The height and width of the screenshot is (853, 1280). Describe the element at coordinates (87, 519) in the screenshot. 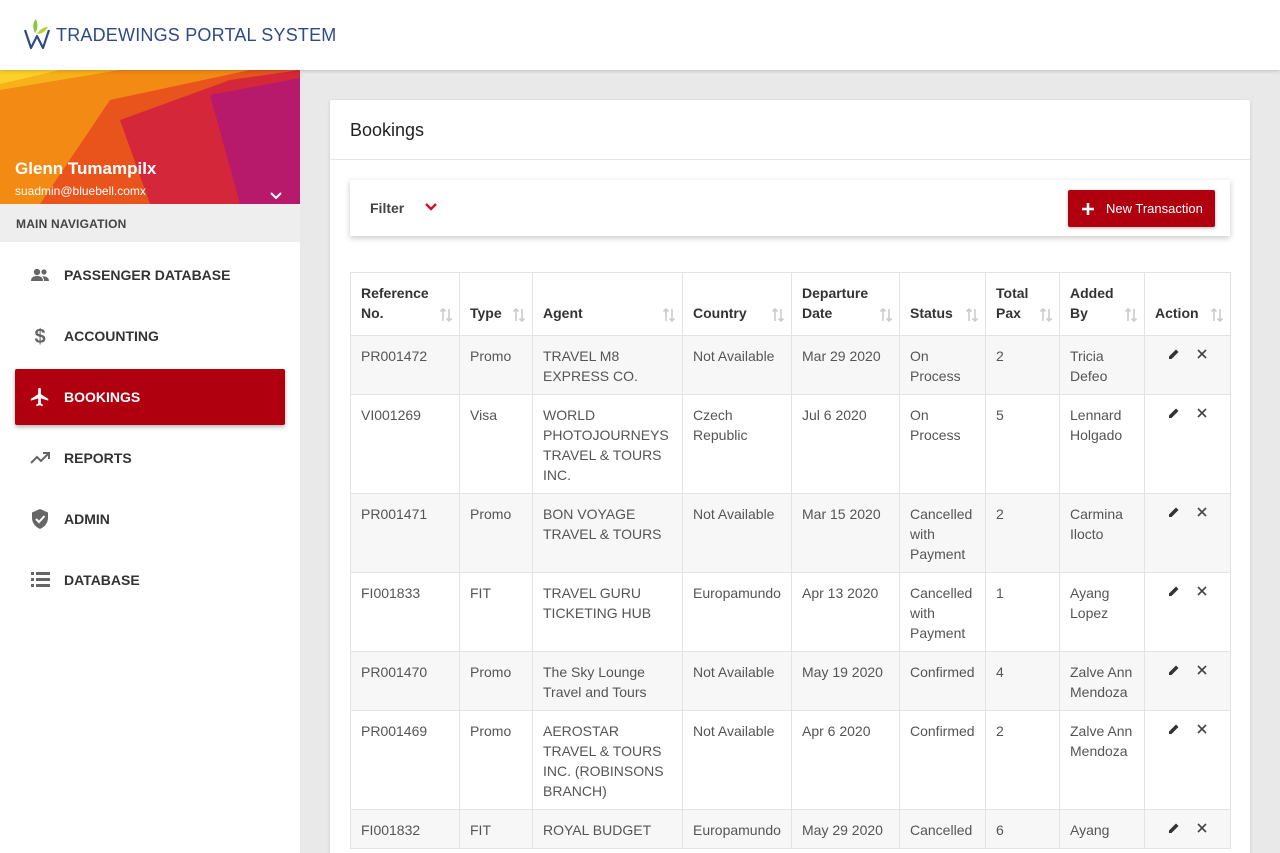

I see `sidebar-item-label: ADMIN` at that location.